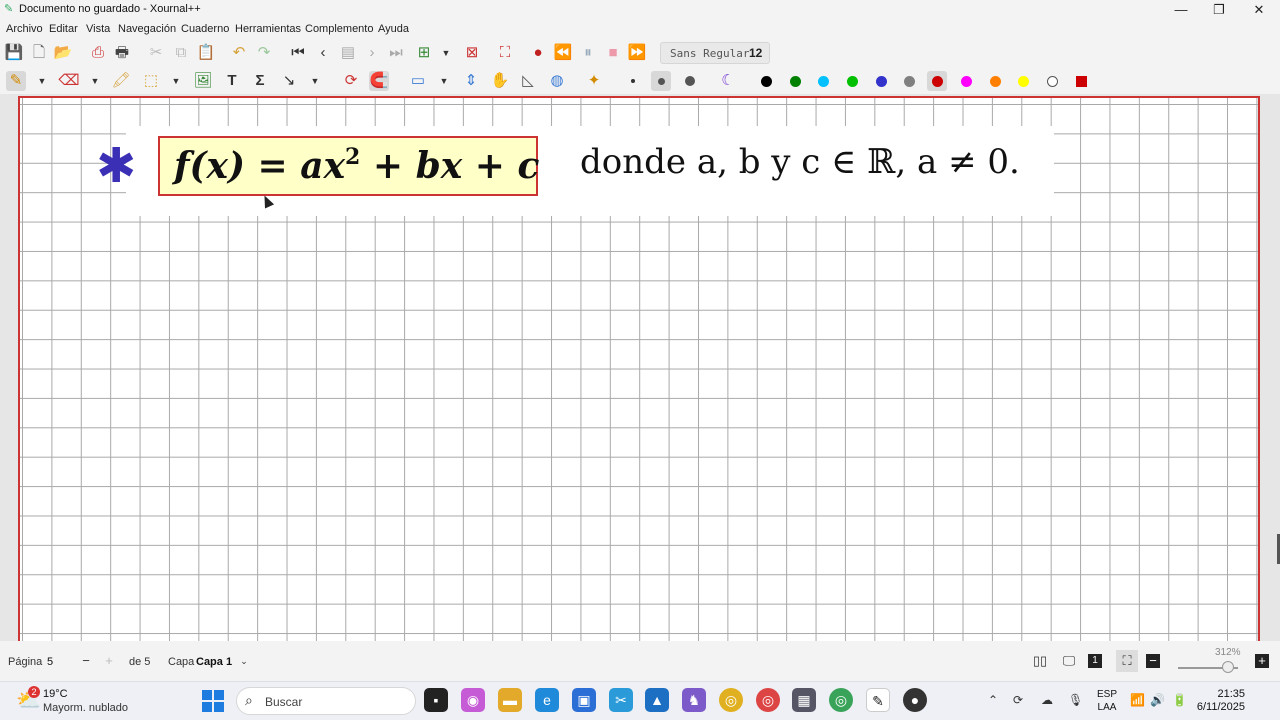 The height and width of the screenshot is (720, 1280). What do you see at coordinates (16, 81) in the screenshot?
I see `pen-tool-icon: ✎` at bounding box center [16, 81].